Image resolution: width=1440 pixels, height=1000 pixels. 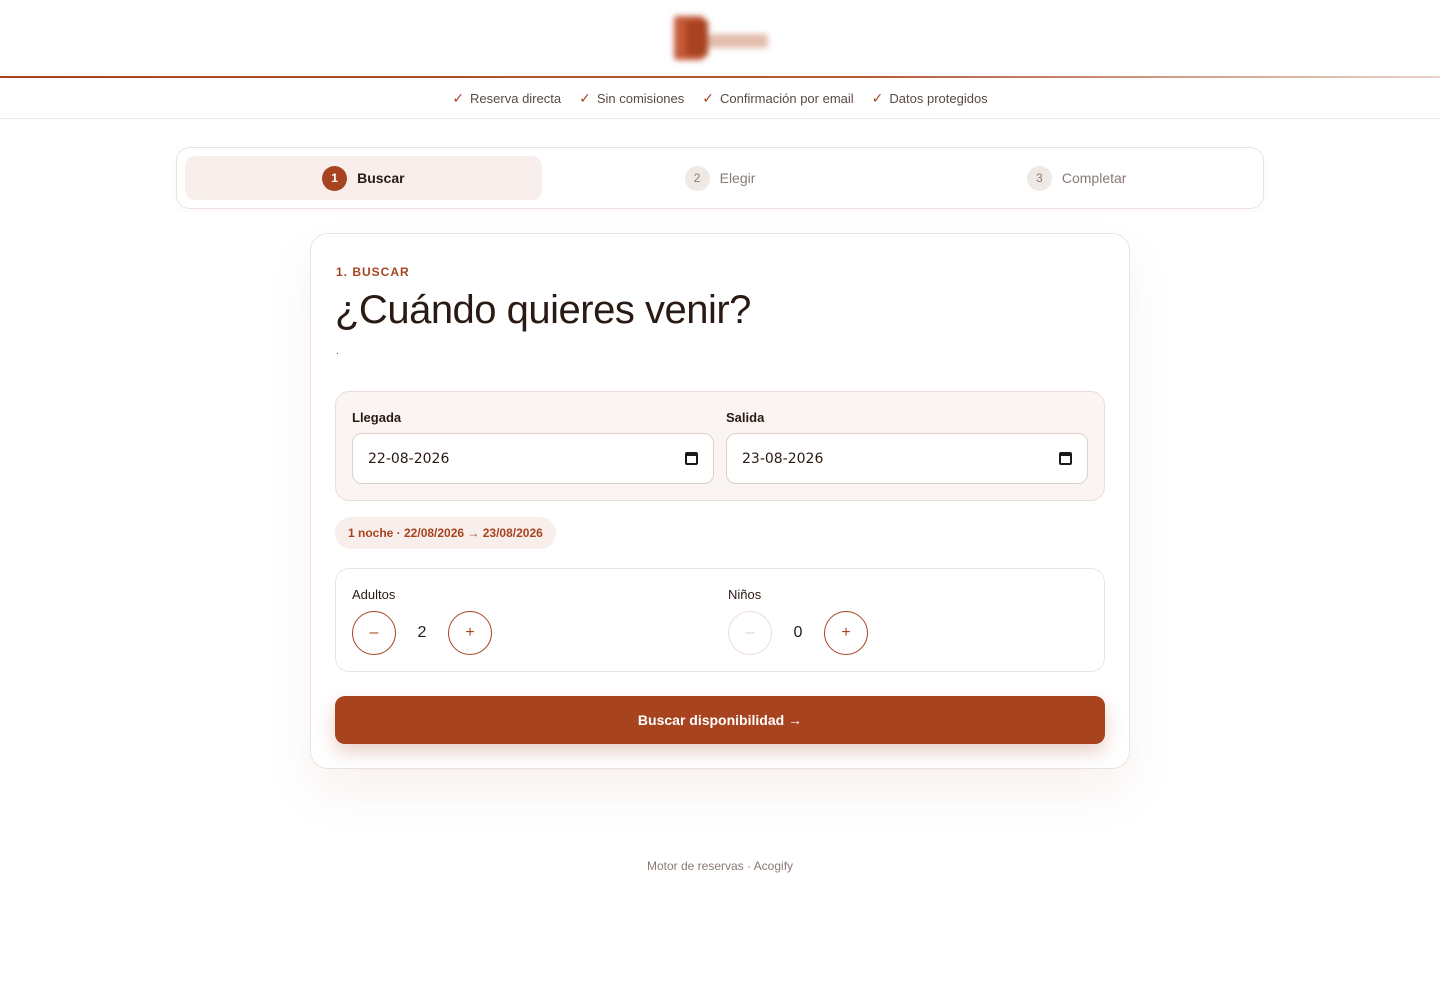 I want to click on arrival-date-value: 22-08-2026, so click(x=409, y=458).